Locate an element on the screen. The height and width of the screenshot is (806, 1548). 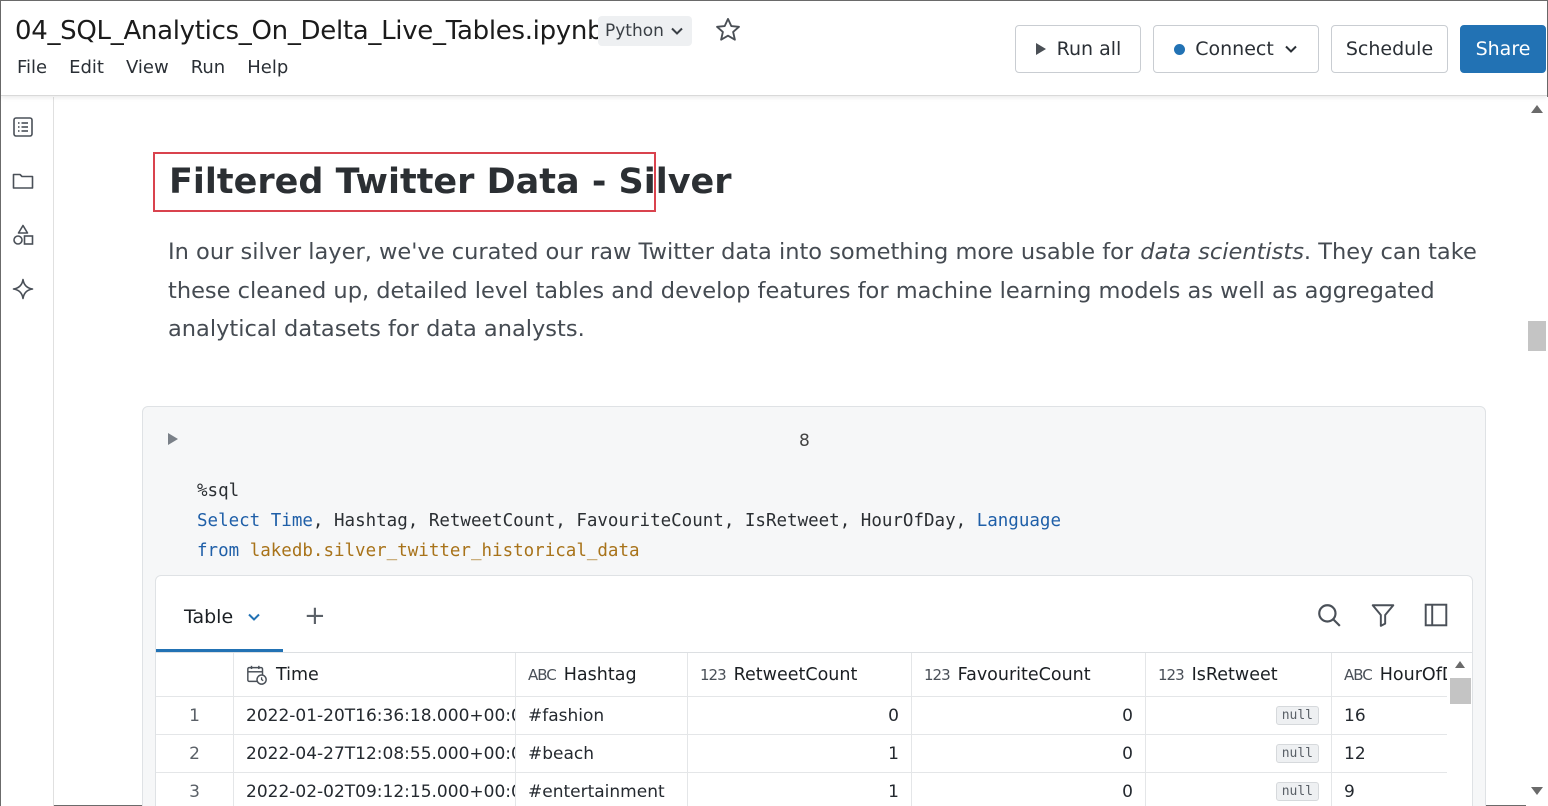
calendar-clock-icon is located at coordinates (257, 675).